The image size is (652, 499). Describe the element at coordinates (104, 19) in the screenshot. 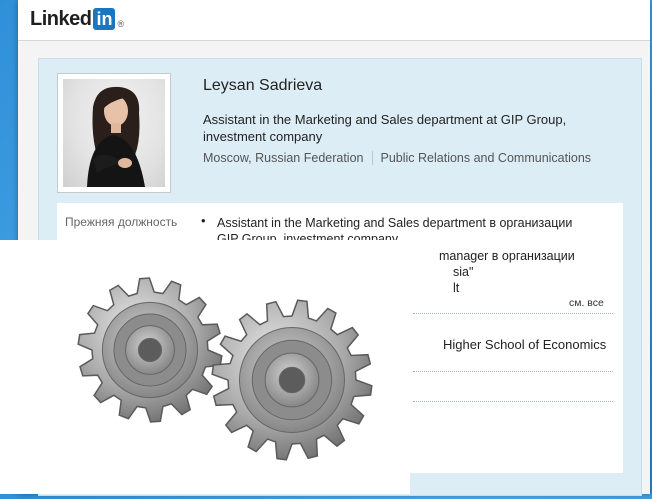

I see `logo-in-badge: in` at that location.